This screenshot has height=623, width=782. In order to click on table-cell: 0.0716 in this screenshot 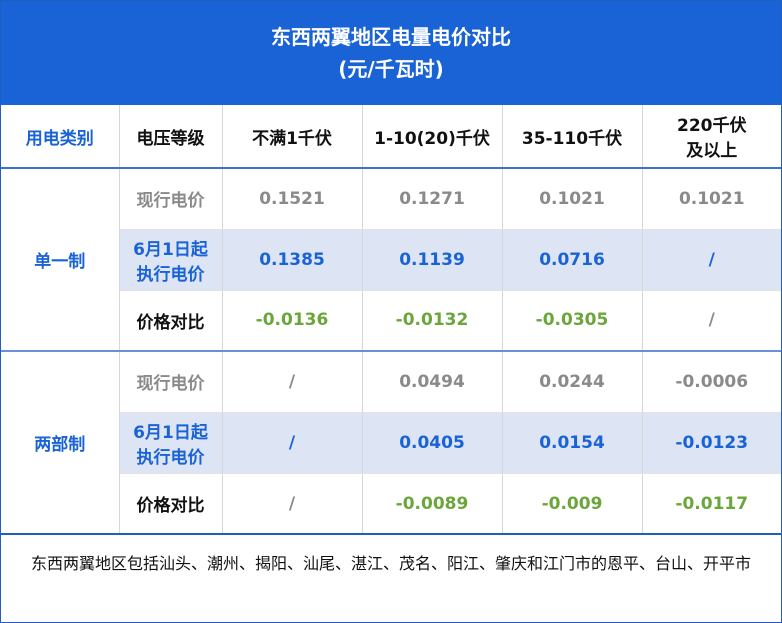, I will do `click(572, 260)`.